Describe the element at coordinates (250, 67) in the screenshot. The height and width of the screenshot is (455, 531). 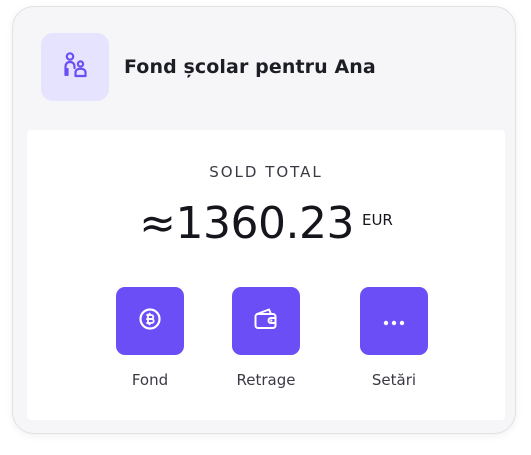
I see `card-title: Fond școlar pentru Ana` at that location.